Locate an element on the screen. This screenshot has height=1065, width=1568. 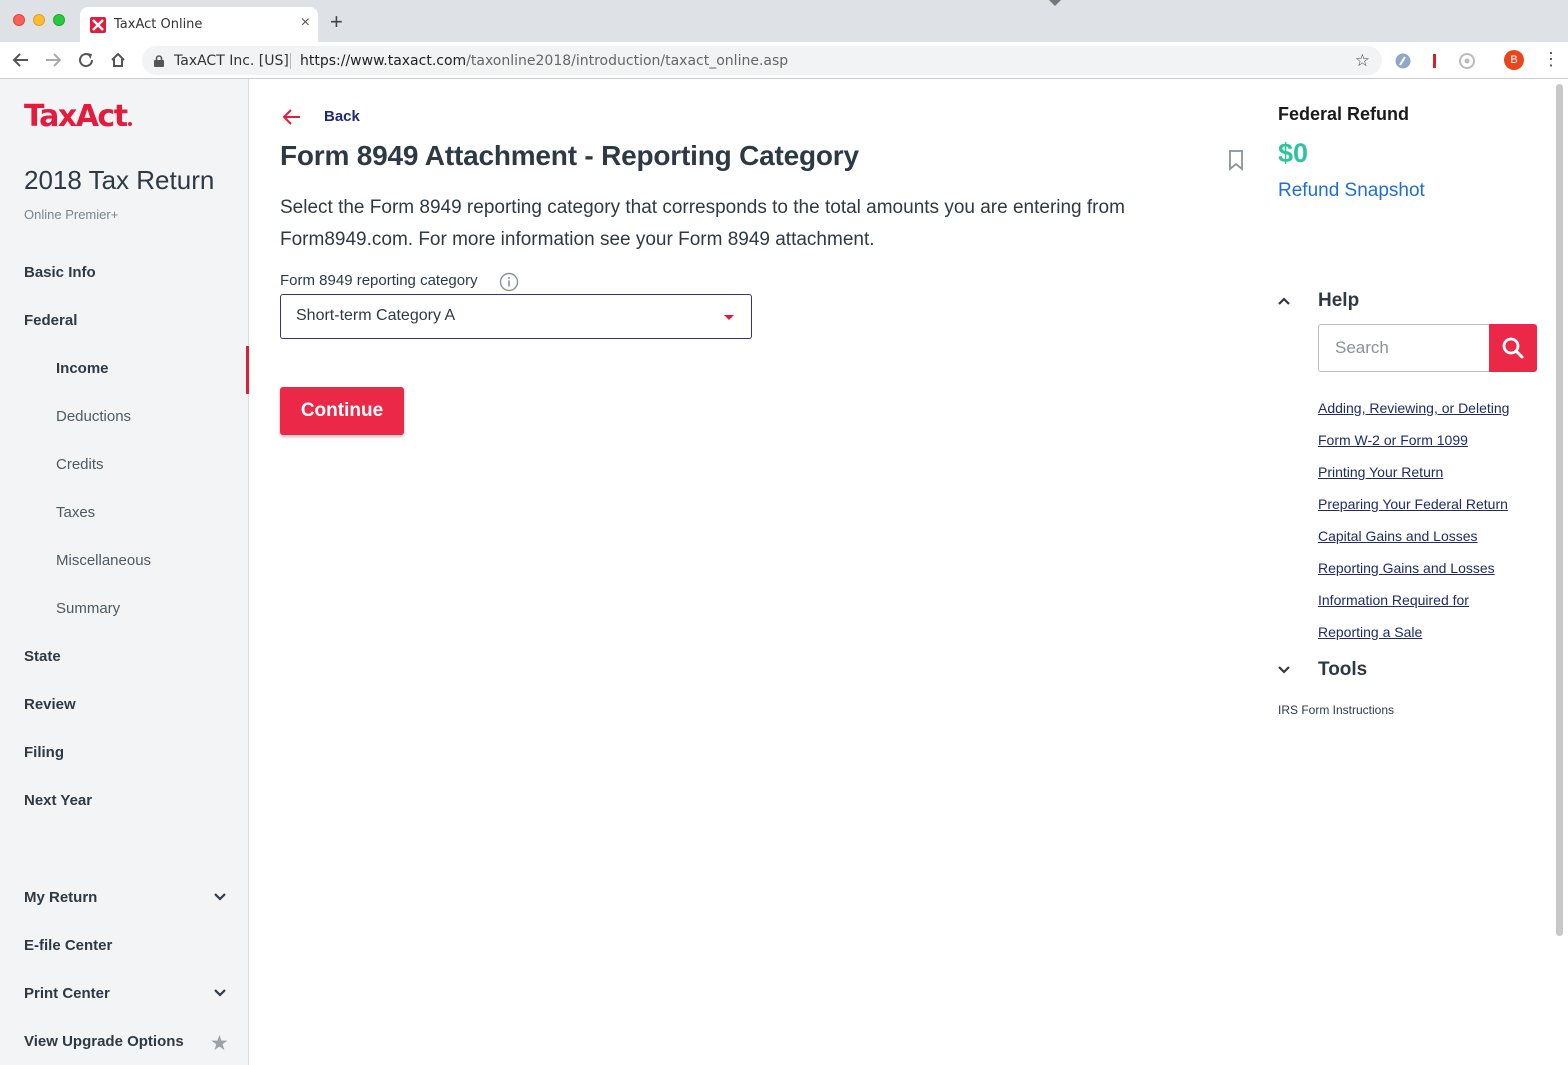
sidebar-item-review: Review is located at coordinates (50, 704).